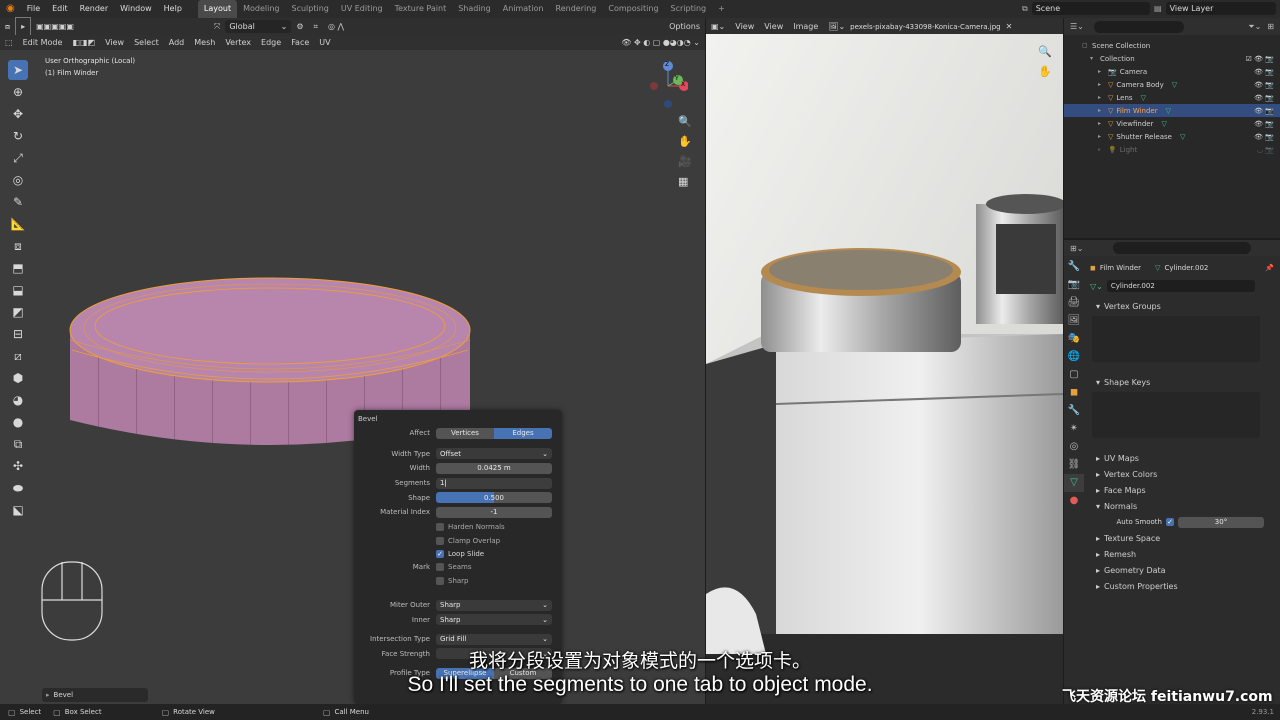  I want to click on snap-icon: ⌗, so click(315, 26).